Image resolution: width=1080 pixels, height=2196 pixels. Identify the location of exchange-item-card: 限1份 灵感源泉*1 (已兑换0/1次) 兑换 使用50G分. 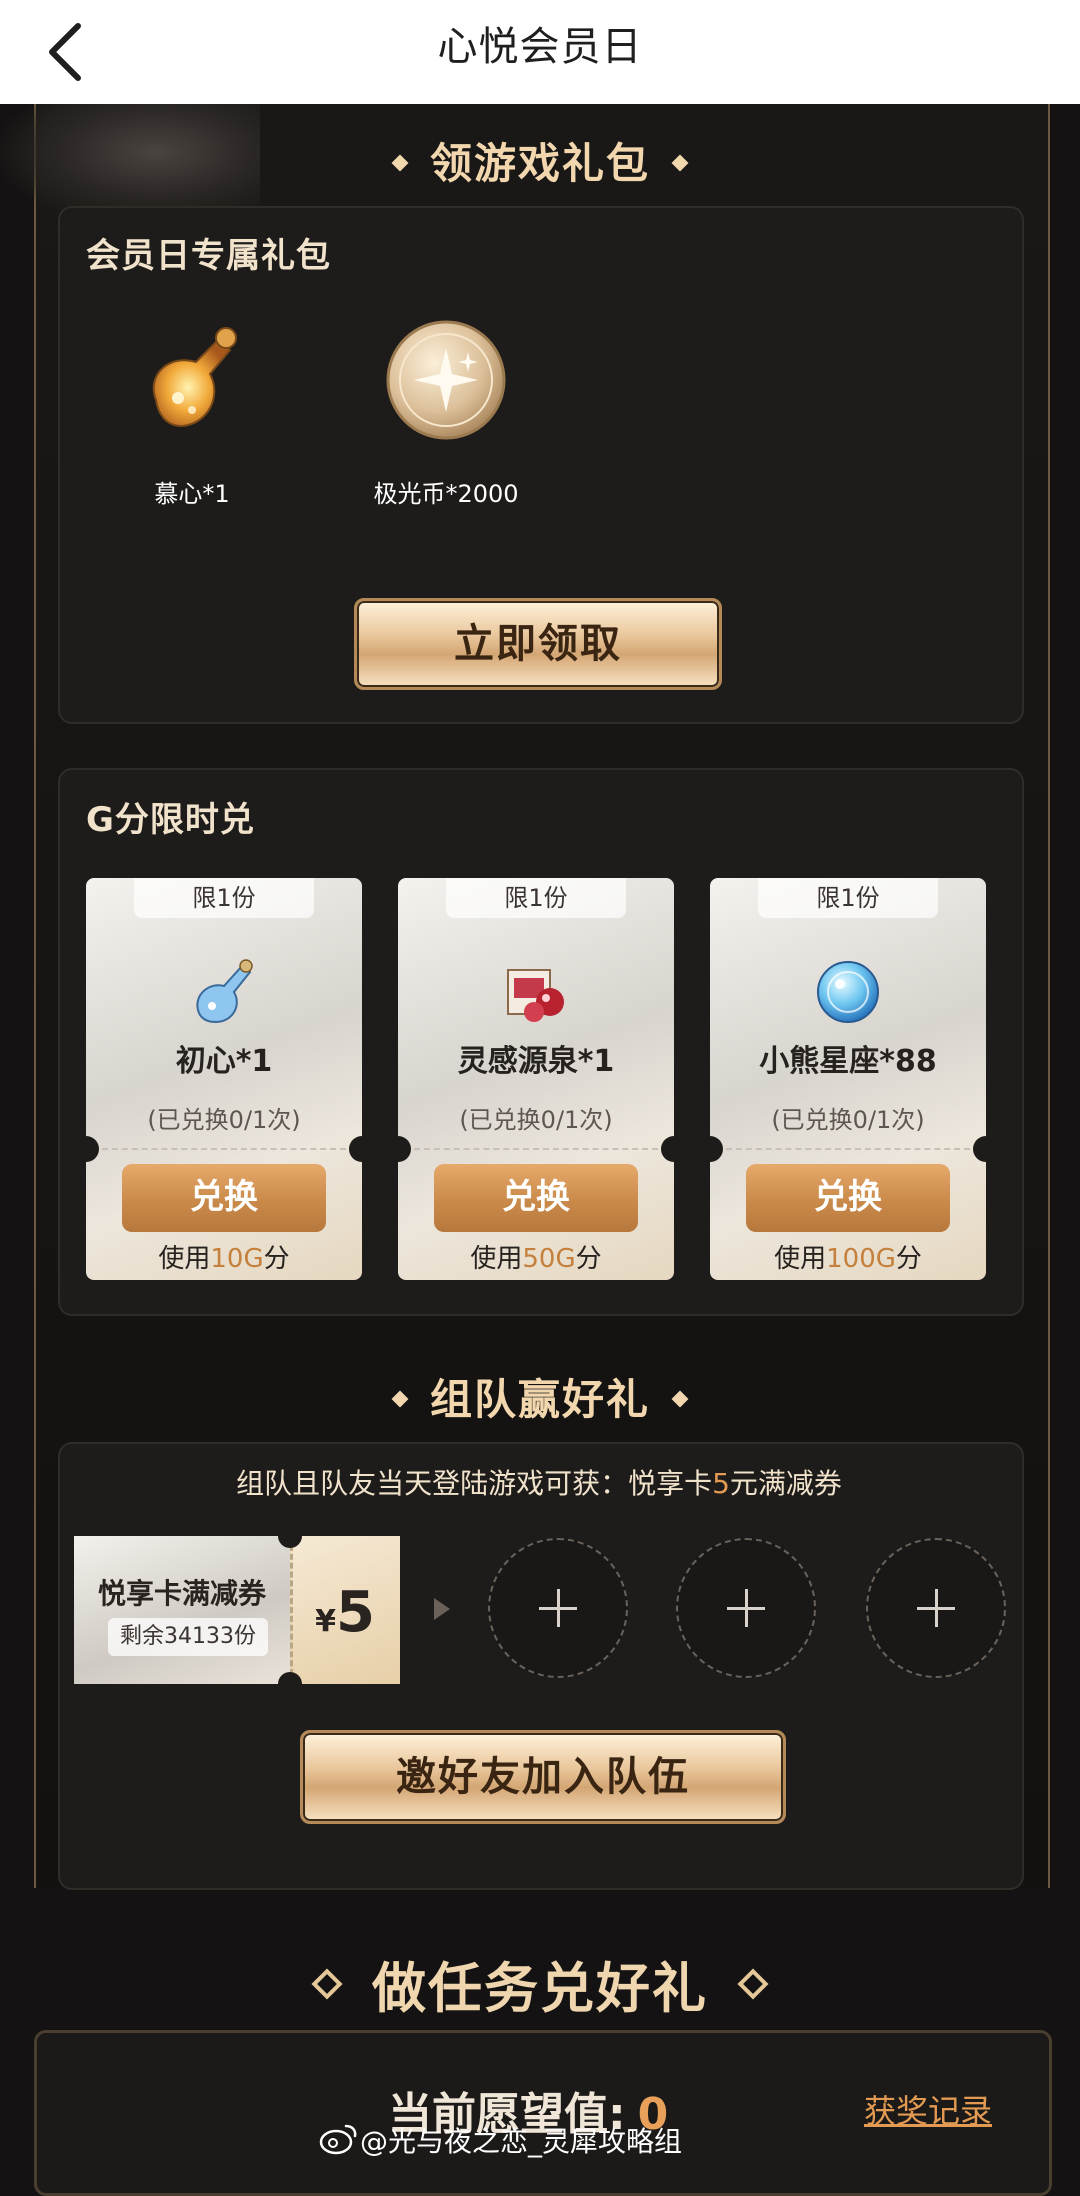
(536, 1079).